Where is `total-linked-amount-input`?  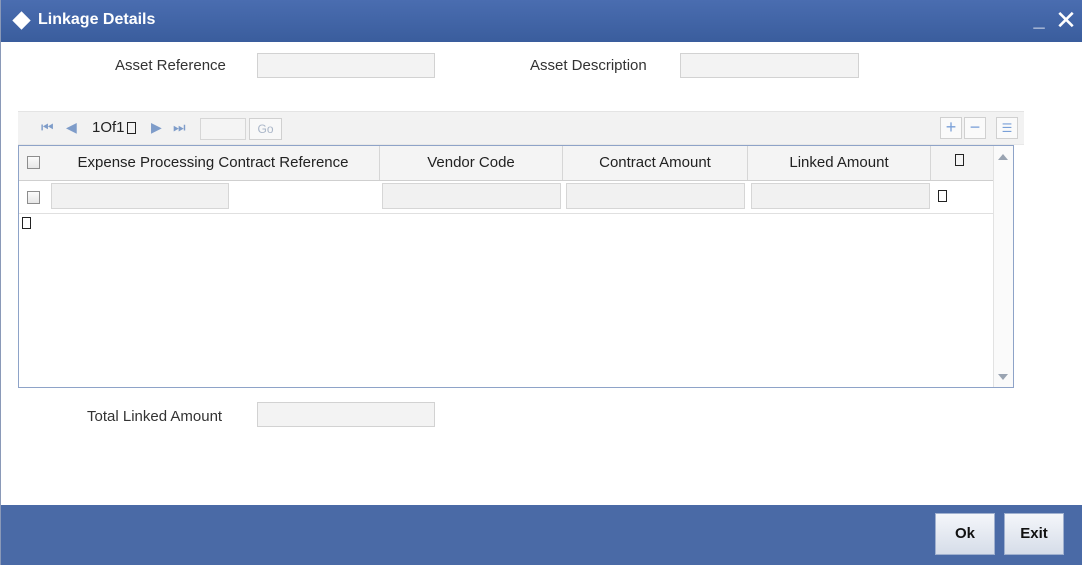
total-linked-amount-input is located at coordinates (346, 414).